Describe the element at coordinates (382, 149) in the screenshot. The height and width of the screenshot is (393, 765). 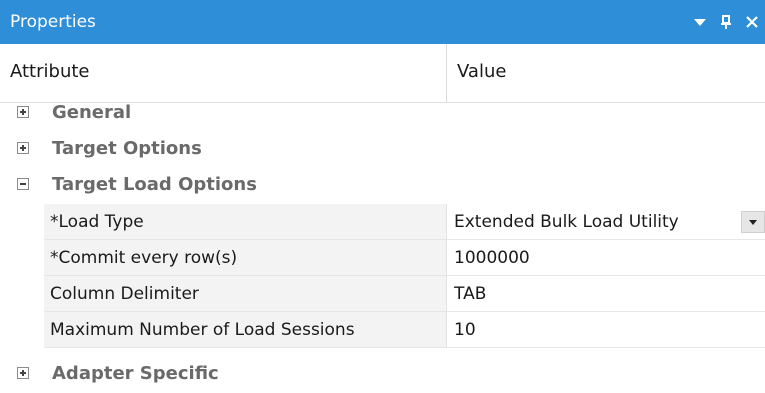
I see `category-target-options: Target Options` at that location.